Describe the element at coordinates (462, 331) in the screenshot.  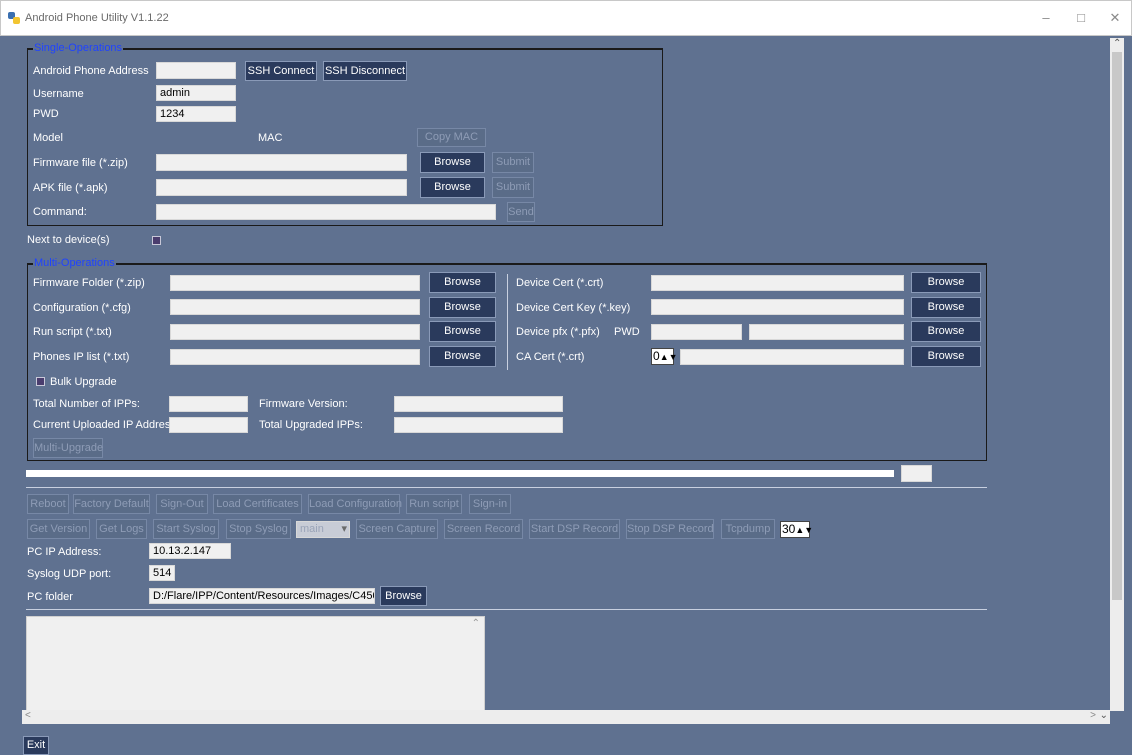
I see `run-script-browse-button: Browse` at that location.